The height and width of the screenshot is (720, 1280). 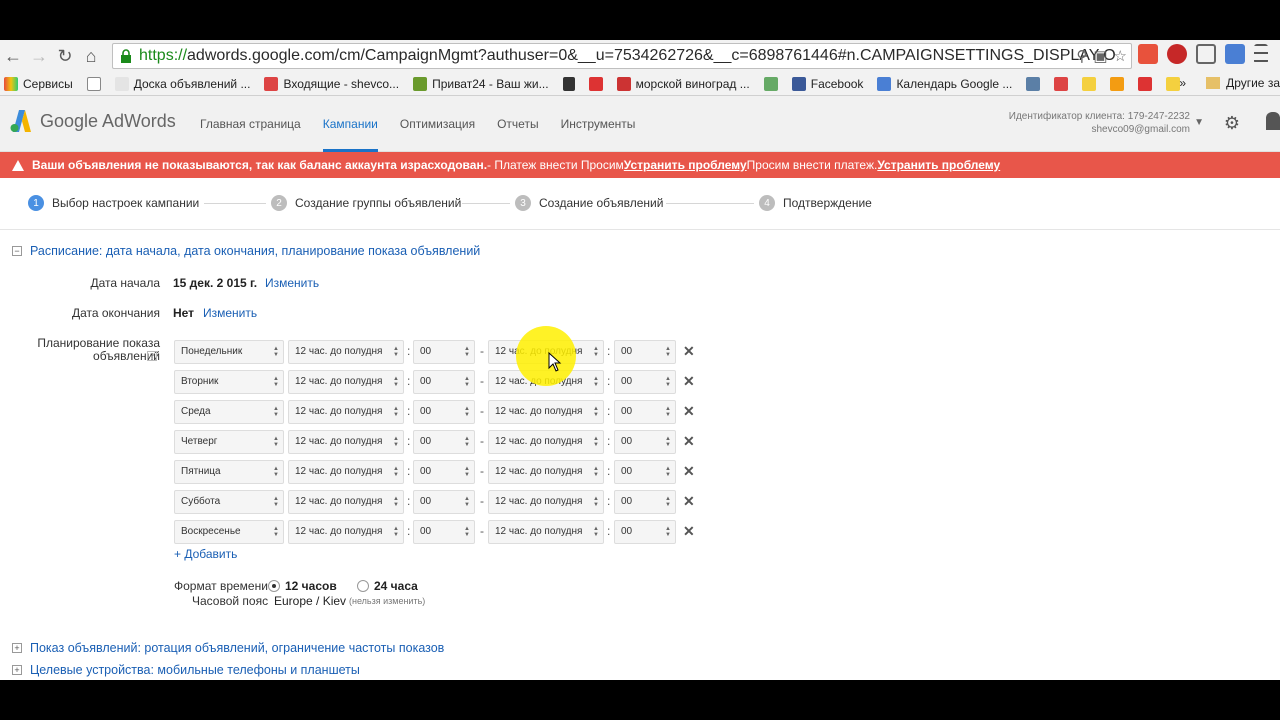 What do you see at coordinates (38, 83) in the screenshot?
I see `bookmark-services: Сервисы` at bounding box center [38, 83].